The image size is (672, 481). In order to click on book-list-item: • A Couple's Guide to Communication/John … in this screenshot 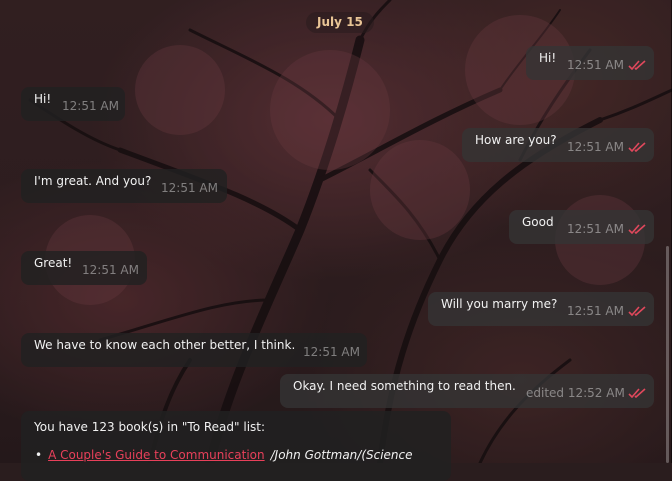, I will do `click(224, 455)`.